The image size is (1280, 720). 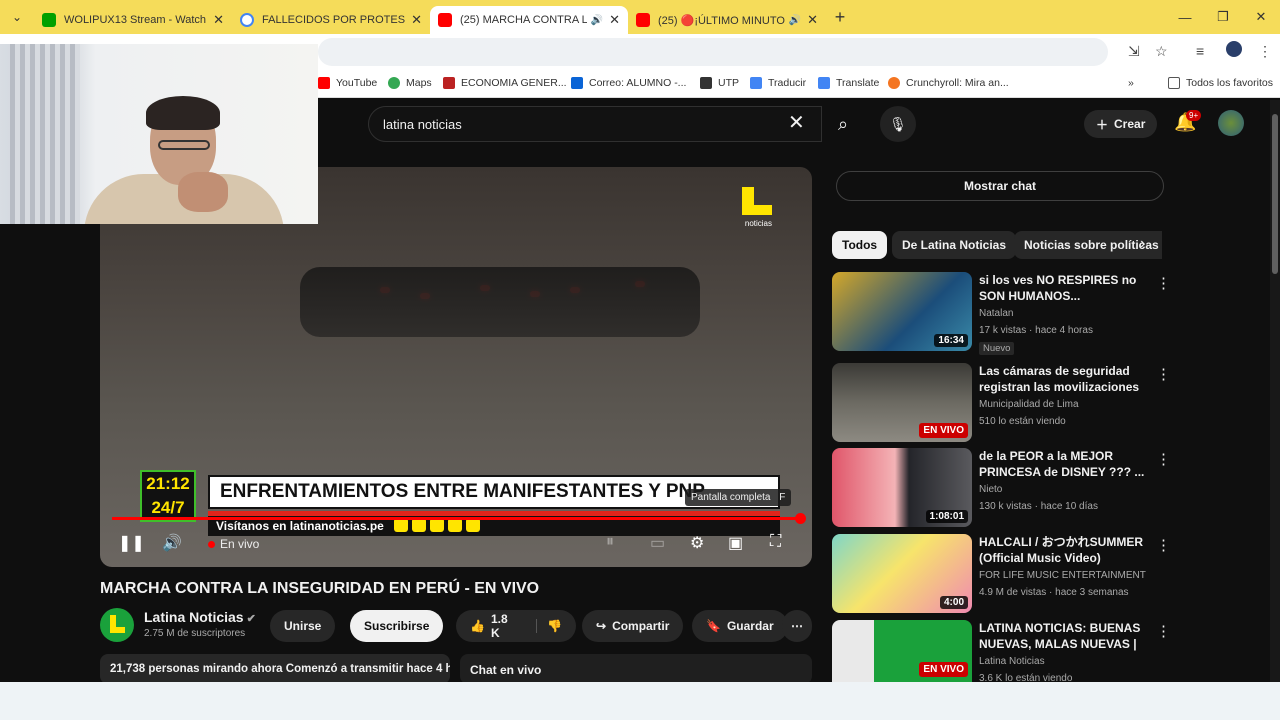 What do you see at coordinates (347, 83) in the screenshot?
I see `bookmark-item: YouTube` at bounding box center [347, 83].